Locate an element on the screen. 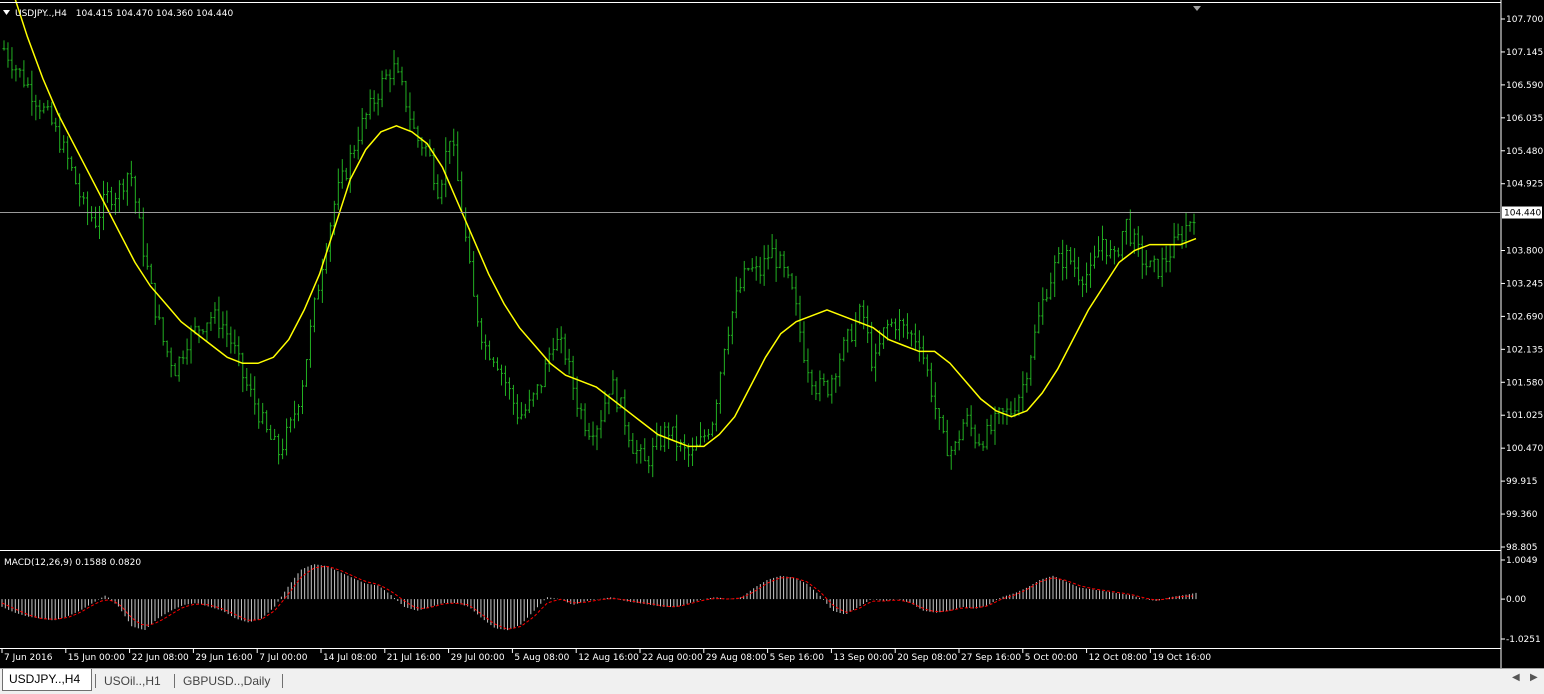 The image size is (1544, 694). time-tick-label: 5 Sep 16:00 is located at coordinates (797, 658).